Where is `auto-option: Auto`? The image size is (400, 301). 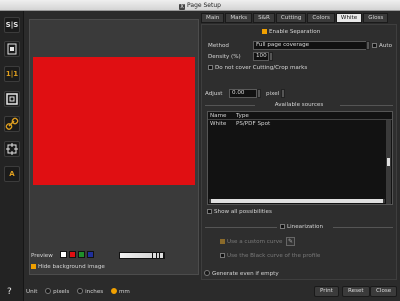
auto-option: Auto is located at coordinates (382, 46).